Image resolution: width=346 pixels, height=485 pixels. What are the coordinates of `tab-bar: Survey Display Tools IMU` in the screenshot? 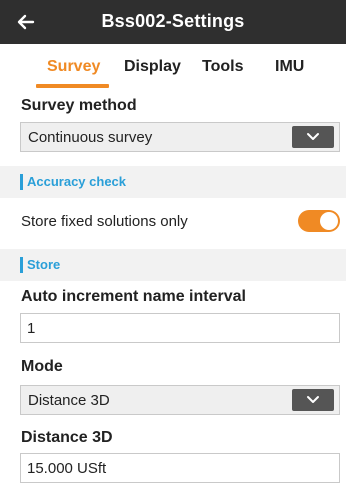 It's located at (173, 69).